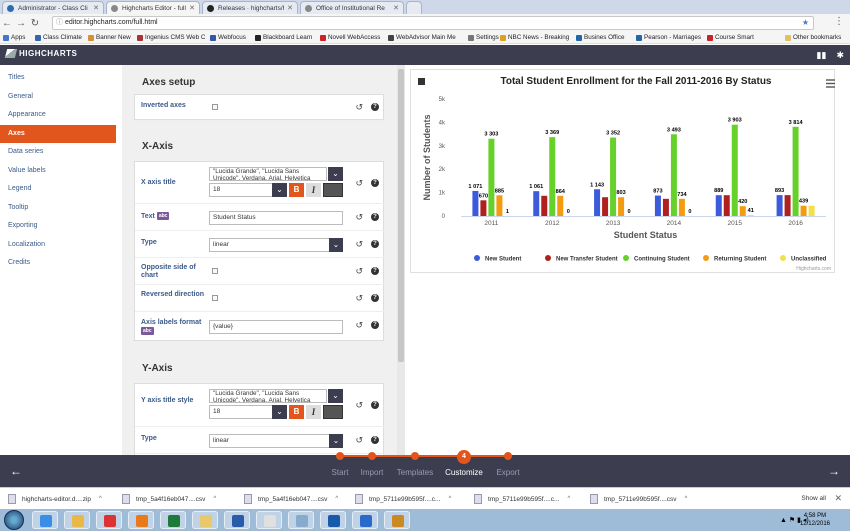  Describe the element at coordinates (421, 81) in the screenshot. I see `expand-icon` at that location.